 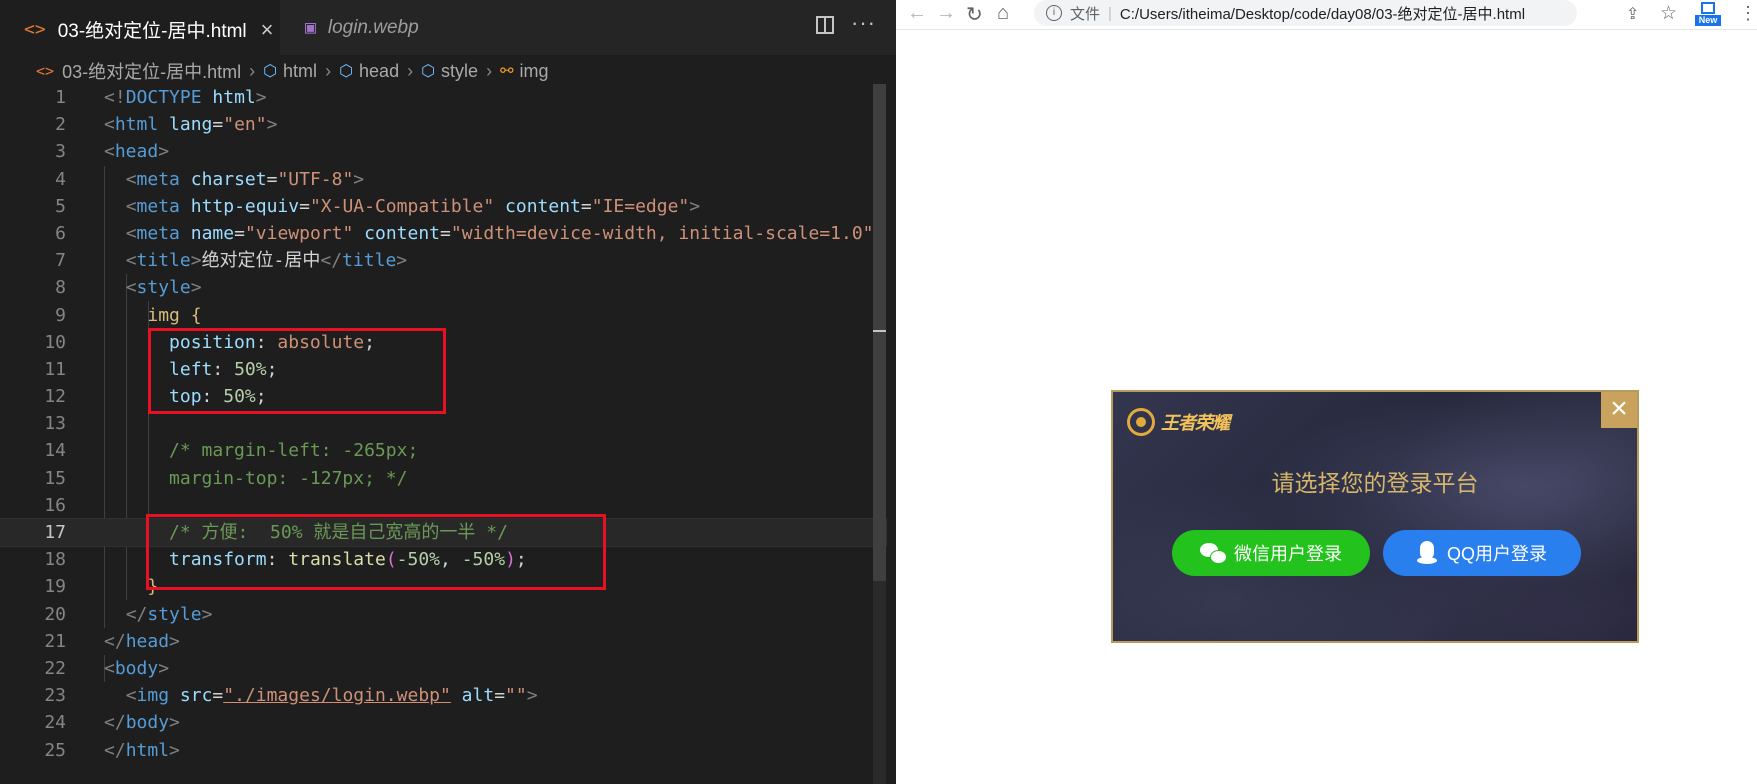 I want to click on breadcrumb-item-file: <> 03-绝对定位-居中.html, so click(x=138, y=71).